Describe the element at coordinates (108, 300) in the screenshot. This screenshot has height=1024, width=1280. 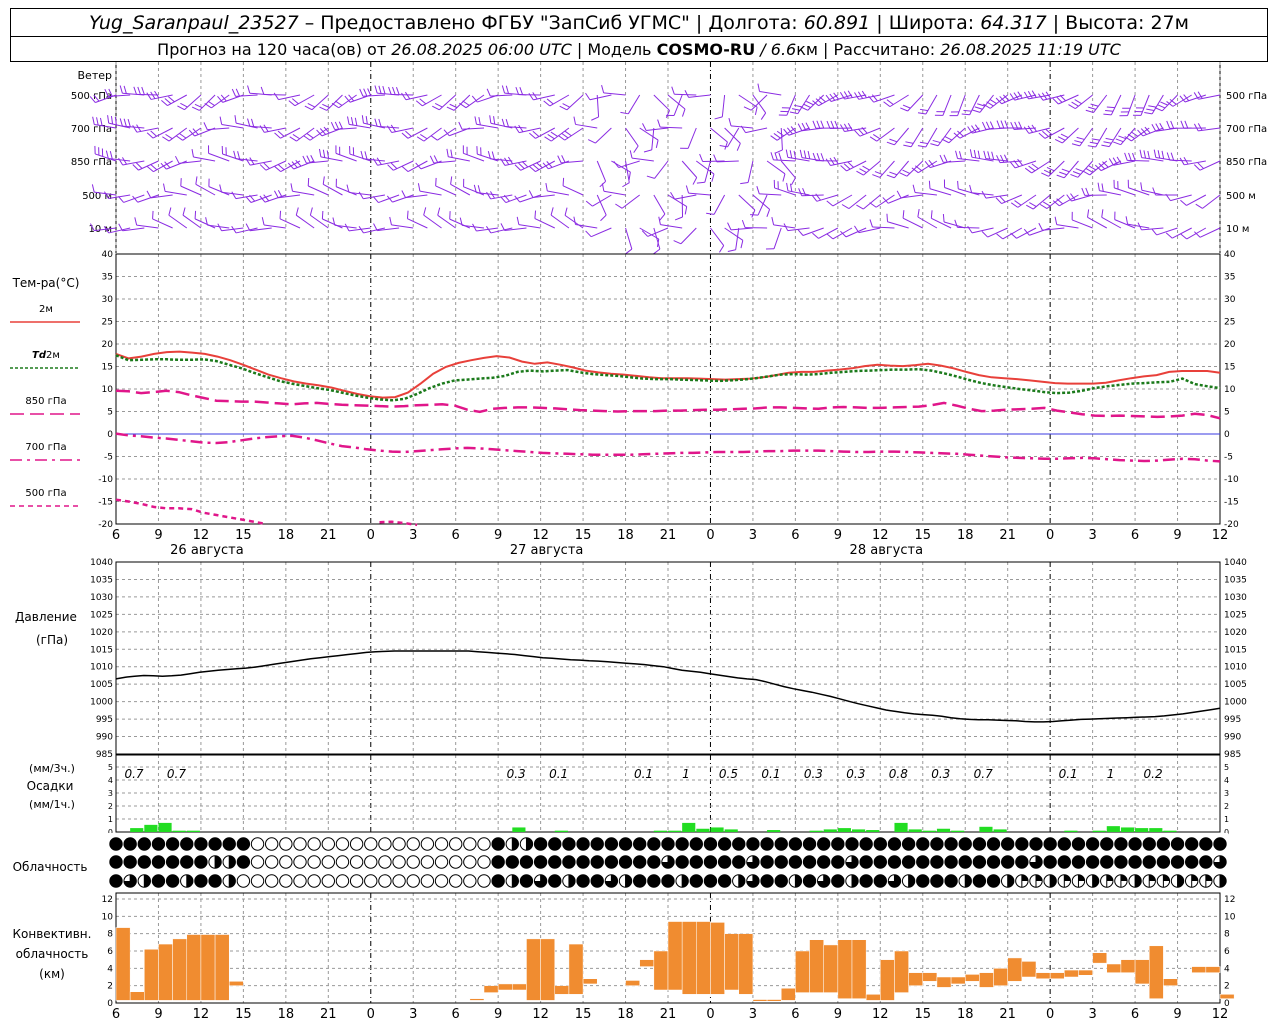
I see `temp-grid-tick-left: 30` at that location.